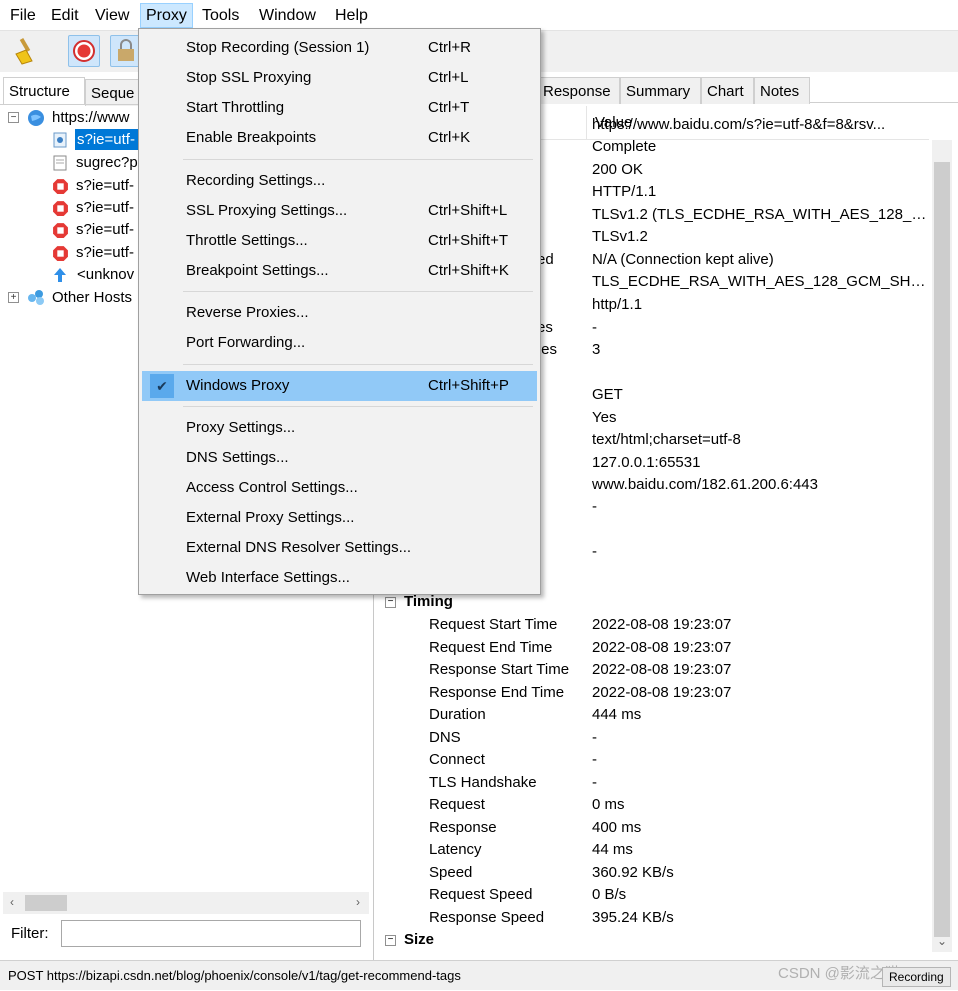  What do you see at coordinates (428, 601) in the screenshot?
I see `timing-title: Timing` at bounding box center [428, 601].